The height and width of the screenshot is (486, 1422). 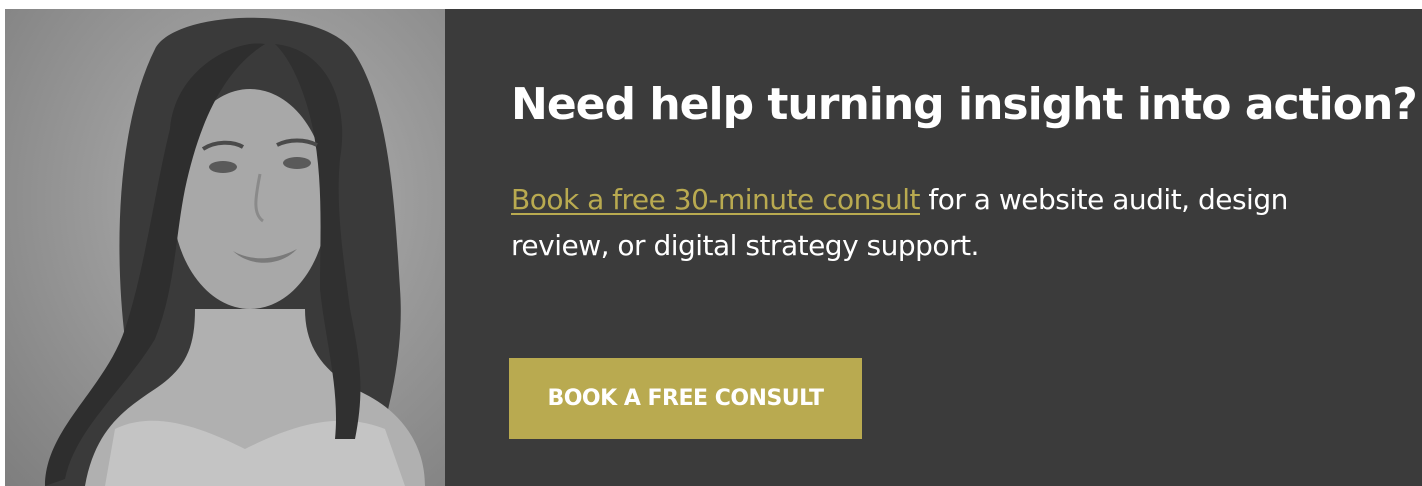 I want to click on consult-link: Book a free 30-minute consult, so click(x=716, y=199).